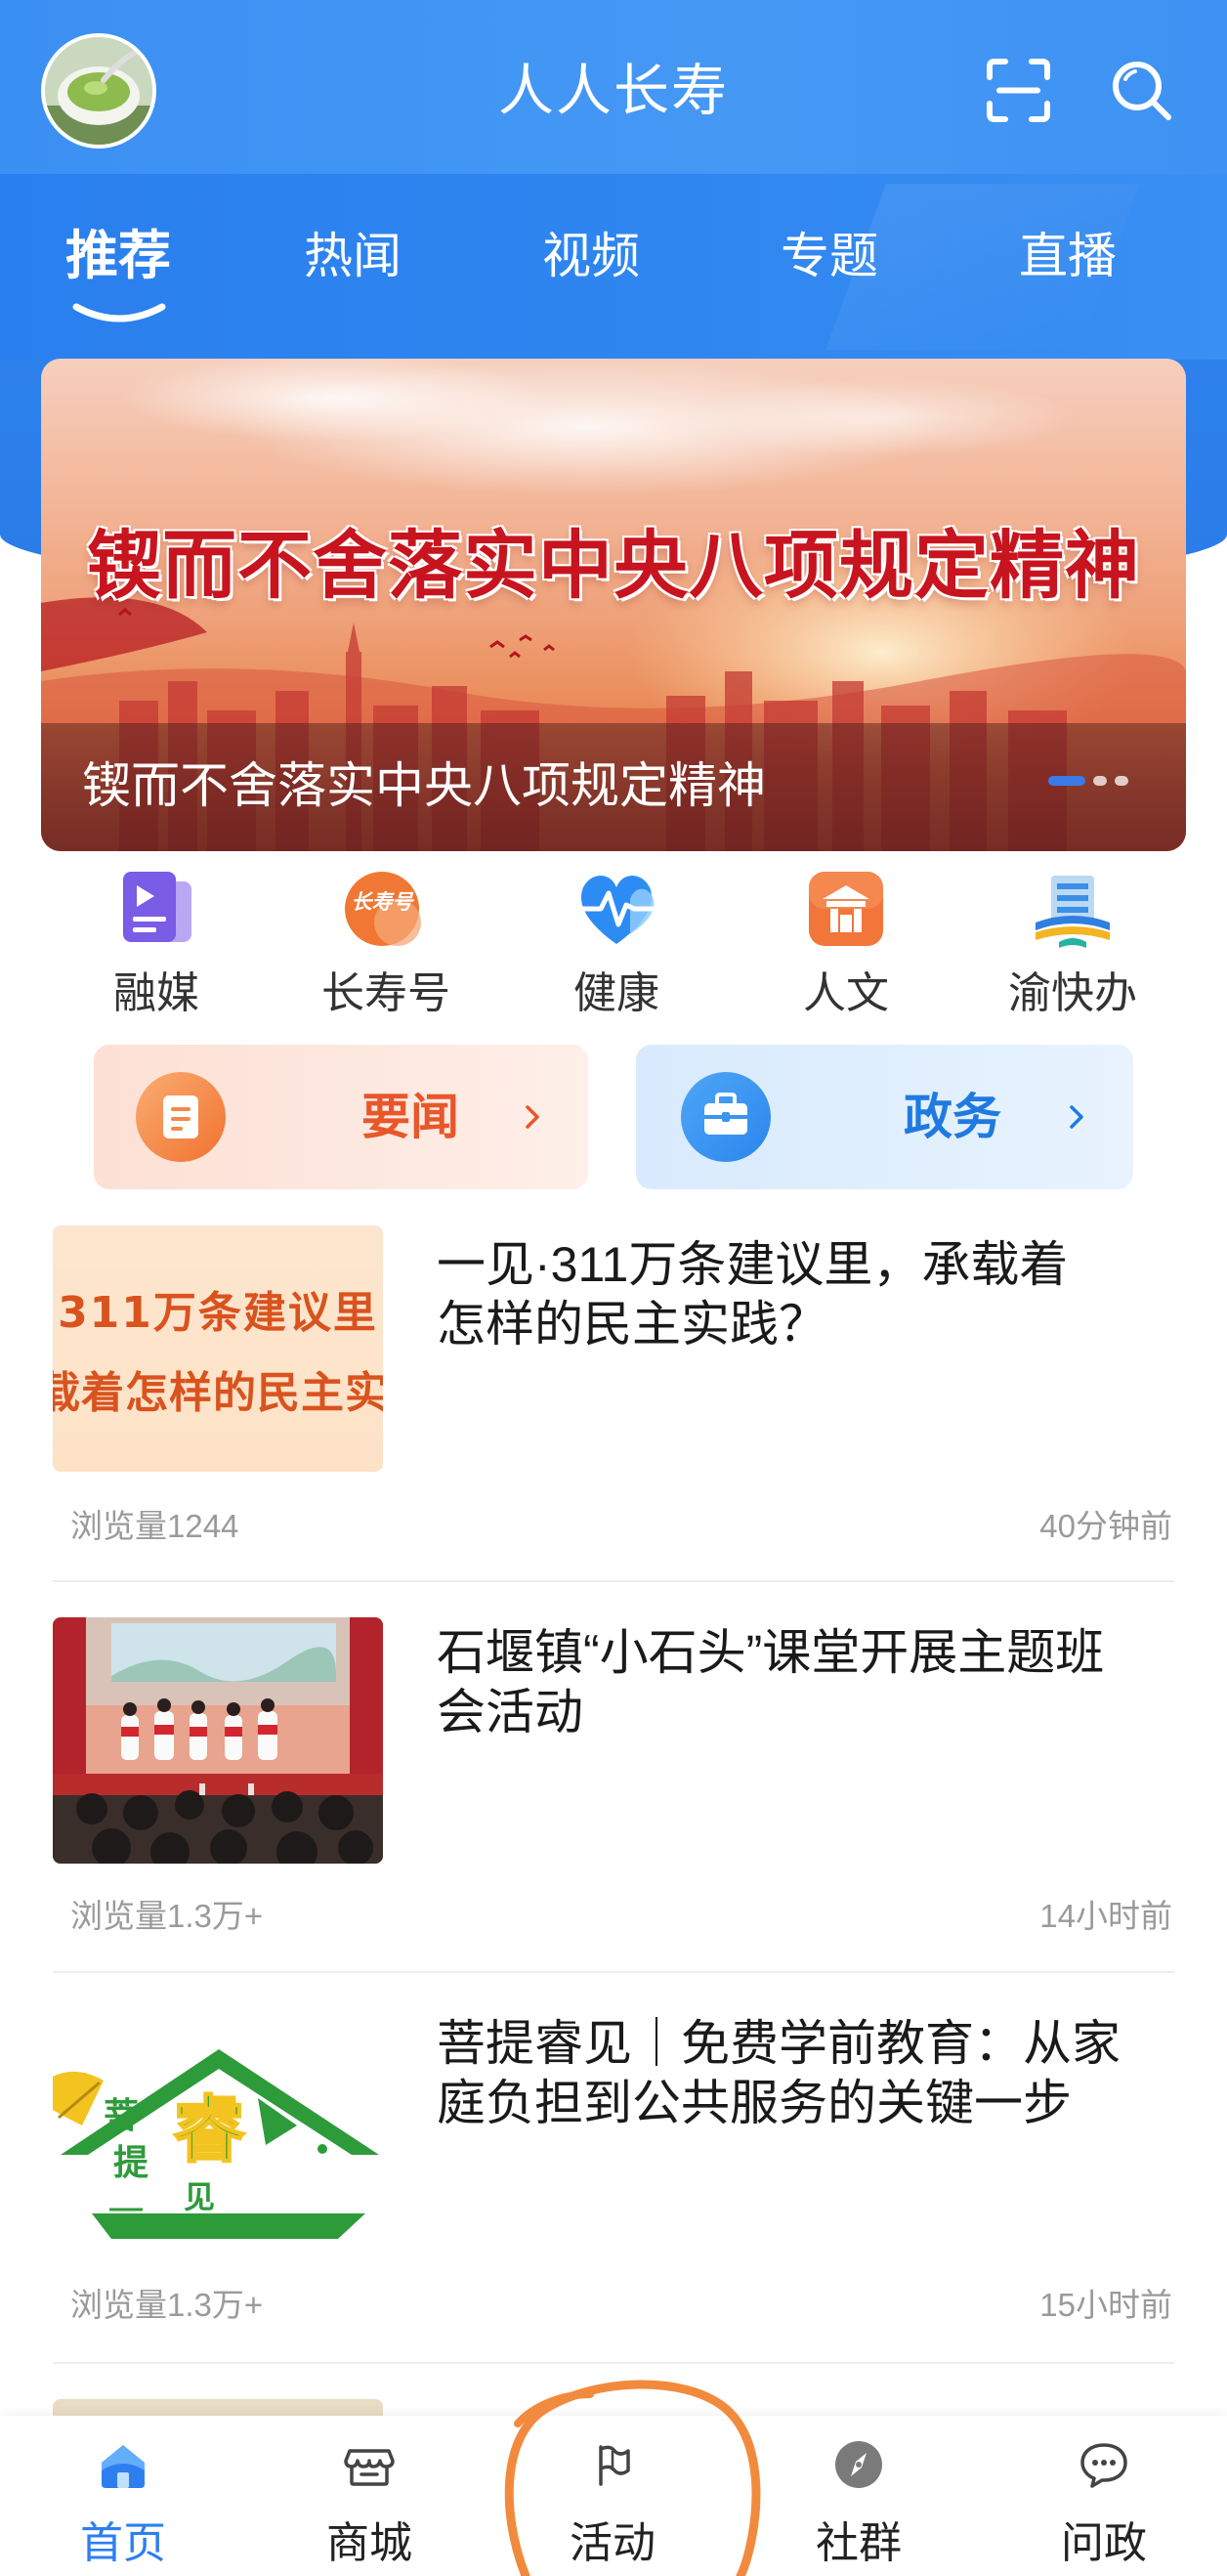 The height and width of the screenshot is (2576, 1227). Describe the element at coordinates (1105, 2305) in the screenshot. I see `news-timestamp: 15小时前` at that location.